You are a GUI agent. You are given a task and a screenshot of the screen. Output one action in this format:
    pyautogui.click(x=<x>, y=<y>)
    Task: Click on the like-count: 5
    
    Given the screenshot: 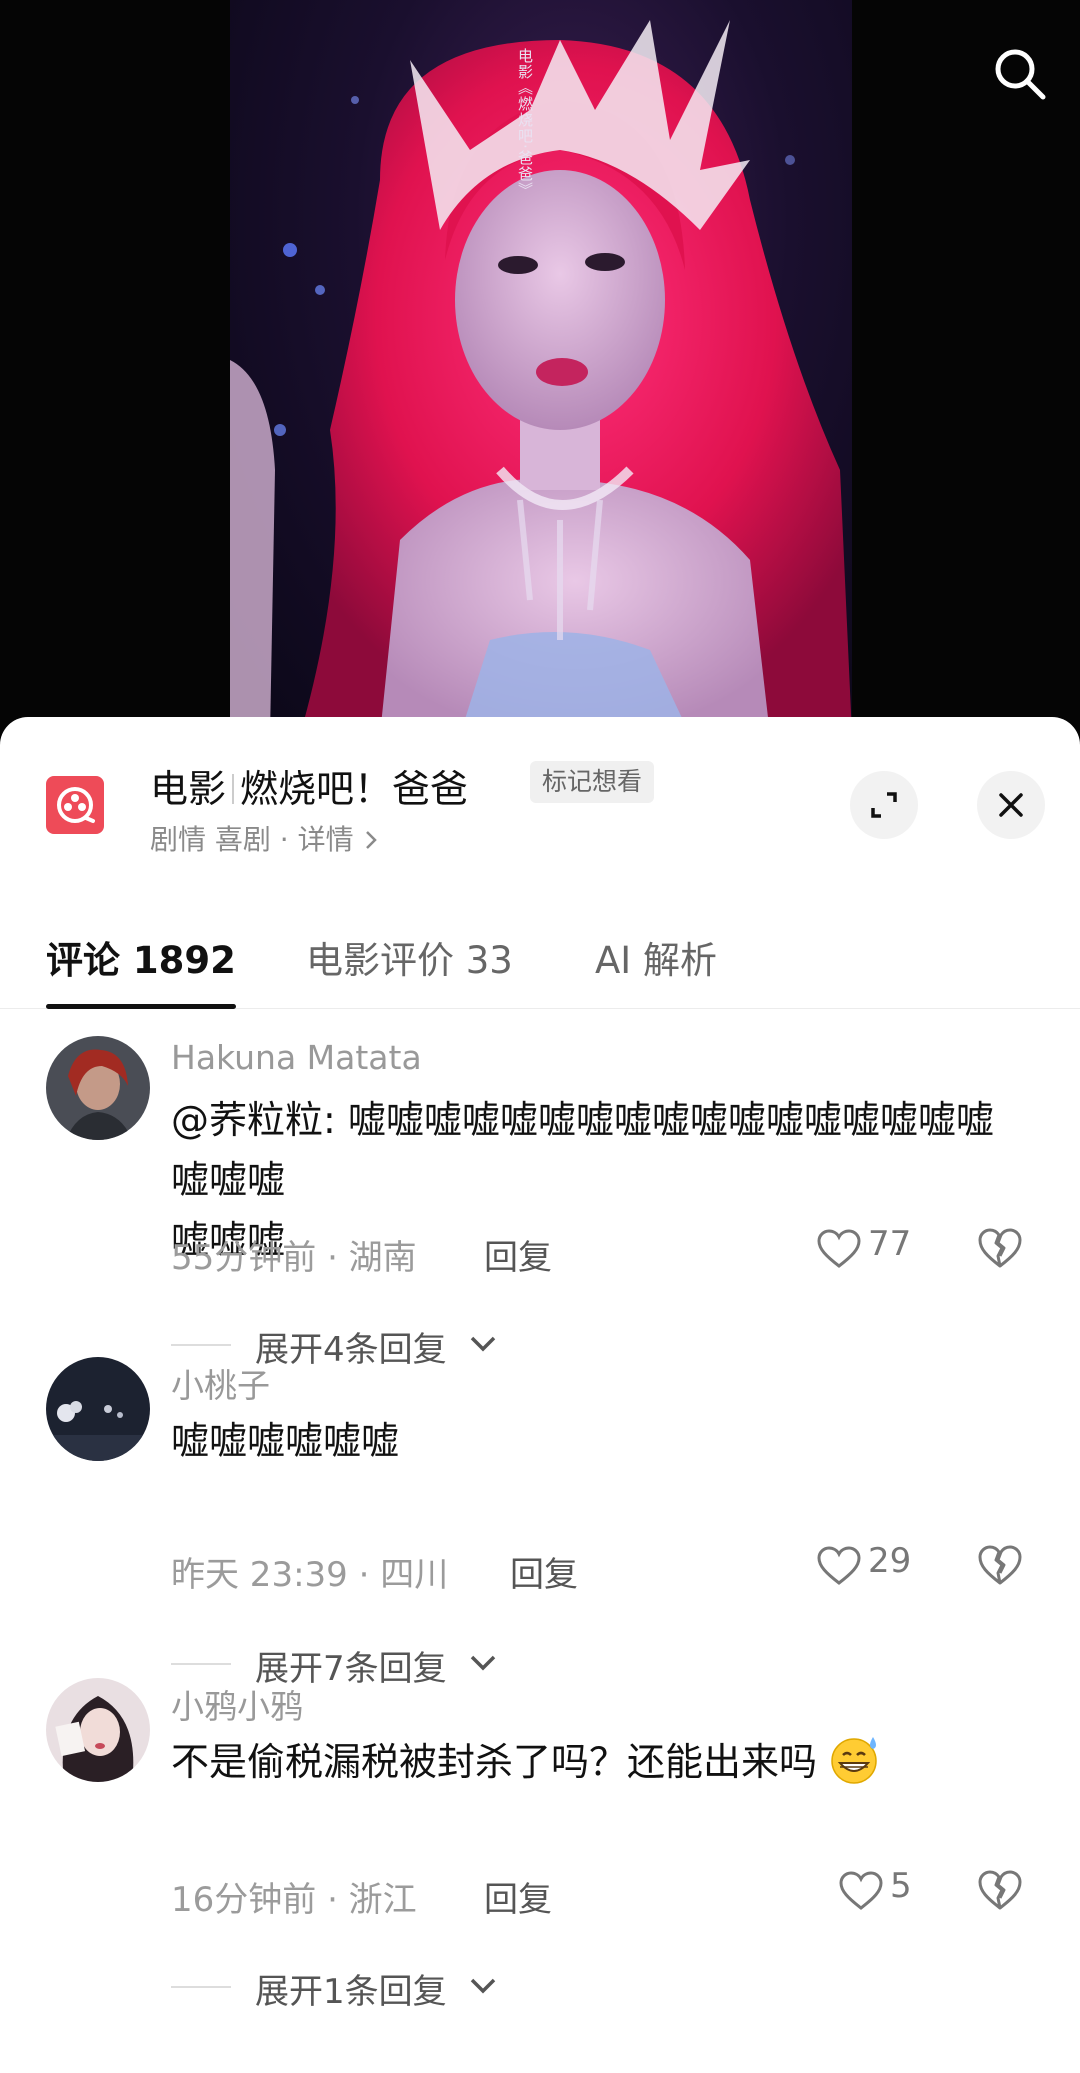 What is the action you would take?
    pyautogui.click(x=901, y=1886)
    